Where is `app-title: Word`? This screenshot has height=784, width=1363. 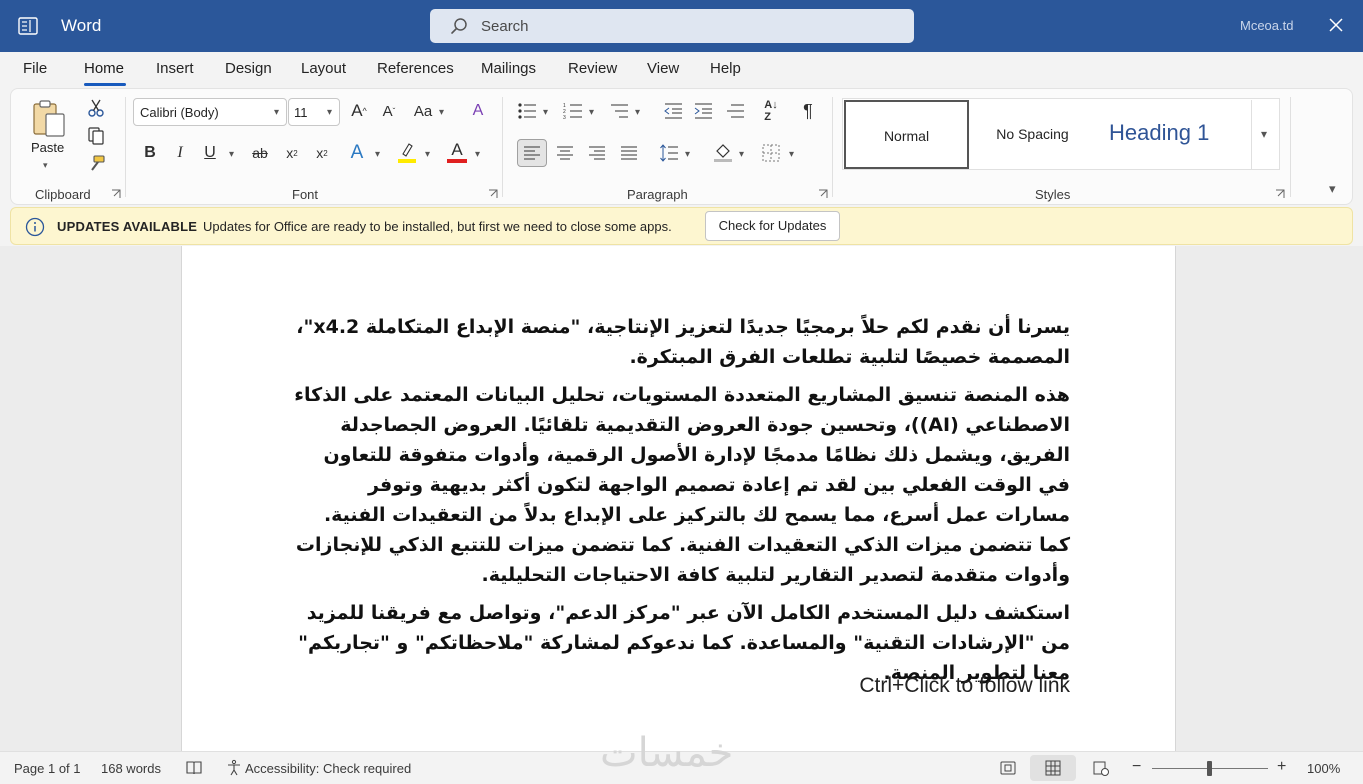
app-title: Word is located at coordinates (81, 25).